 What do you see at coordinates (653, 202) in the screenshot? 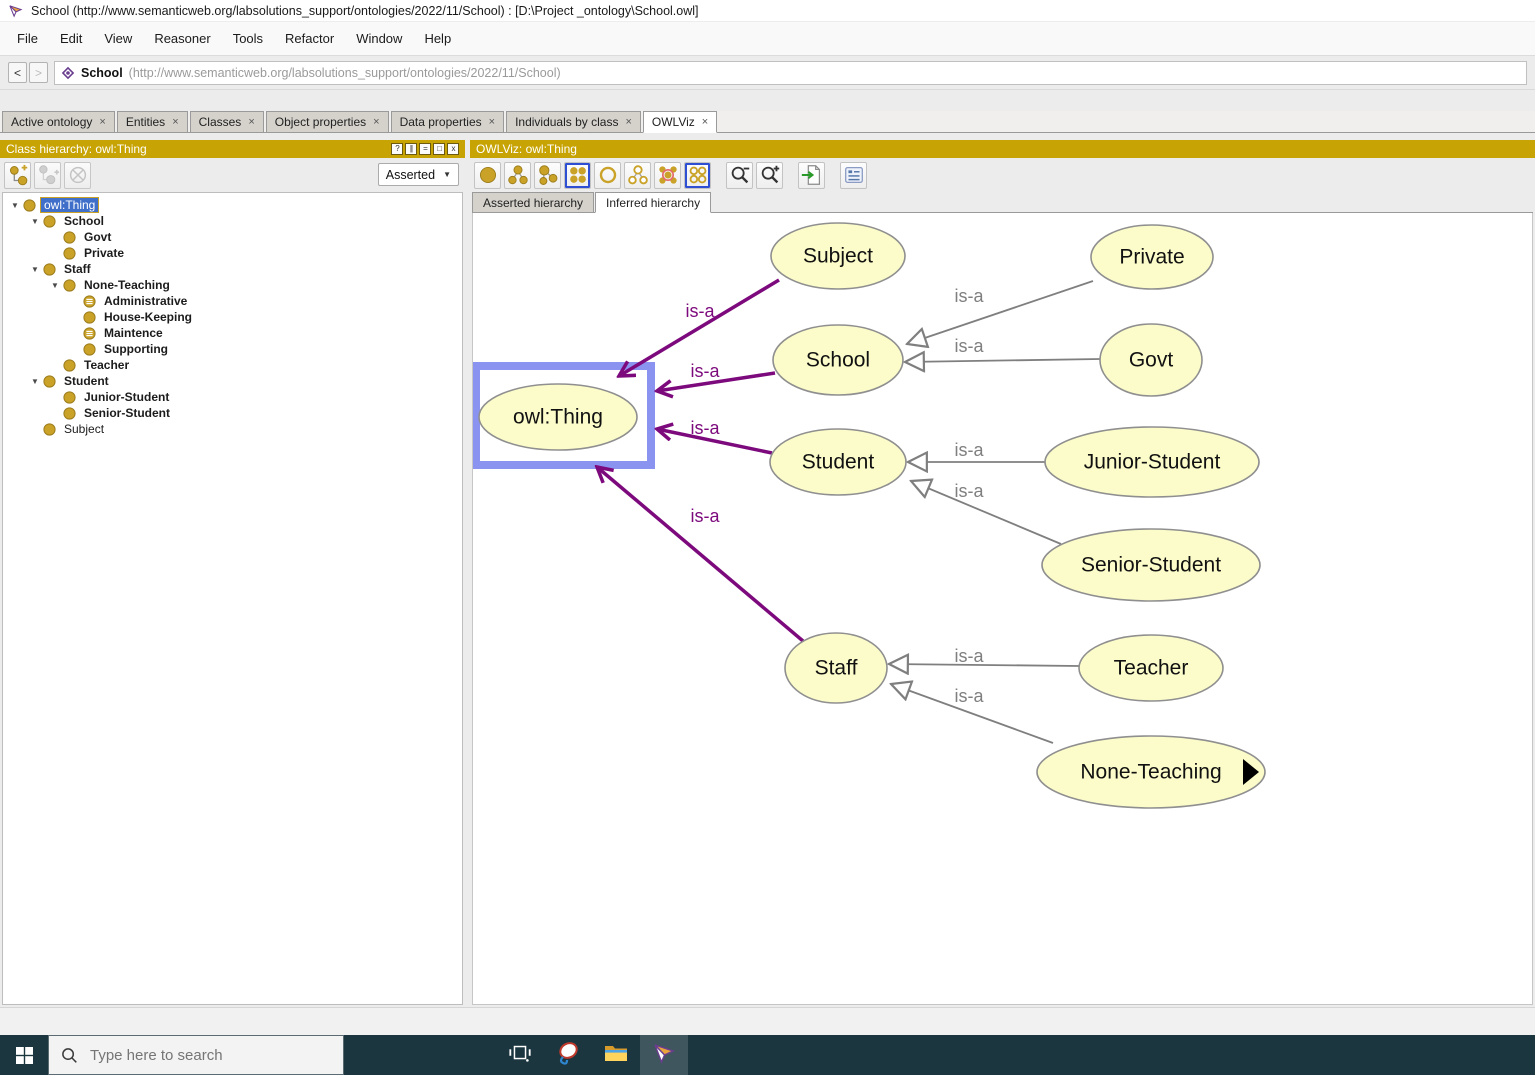
I see `subtab-inferred-hierarchy: Inferred hierarchy` at bounding box center [653, 202].